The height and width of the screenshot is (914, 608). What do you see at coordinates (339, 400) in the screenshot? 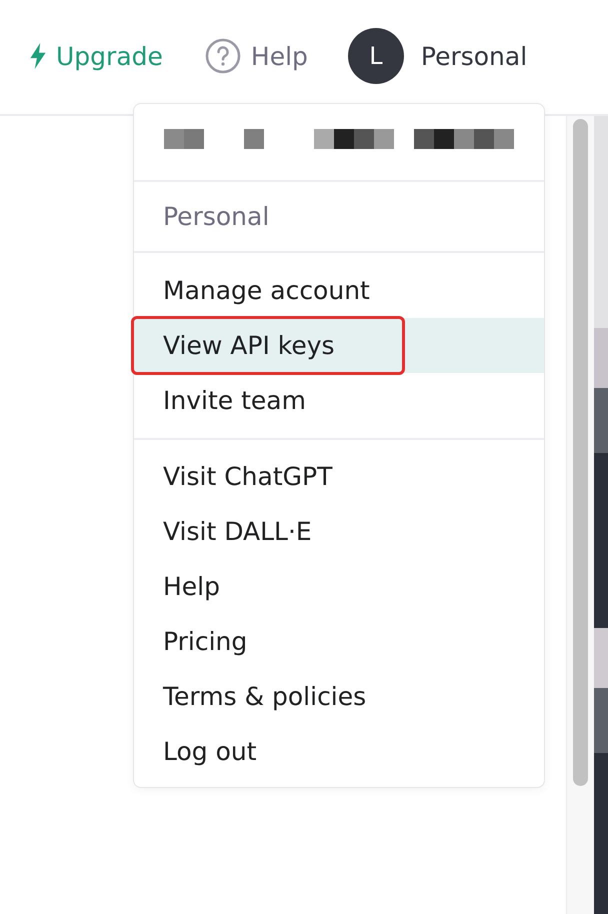
I see `menu-item: Invite team` at bounding box center [339, 400].